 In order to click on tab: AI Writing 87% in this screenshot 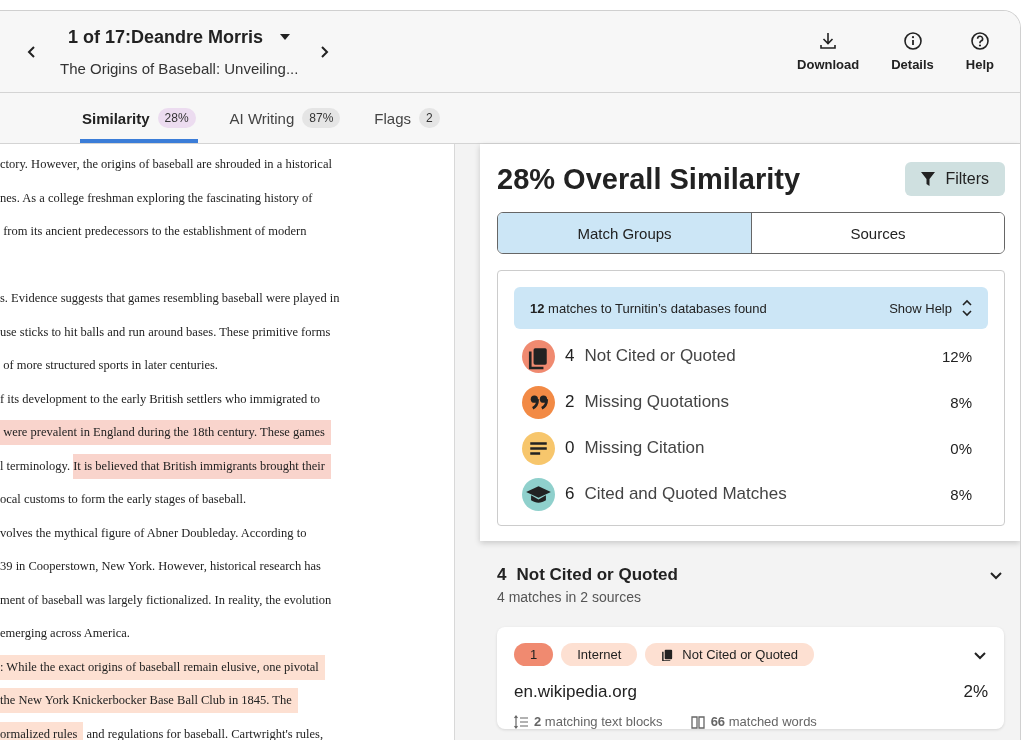, I will do `click(285, 118)`.